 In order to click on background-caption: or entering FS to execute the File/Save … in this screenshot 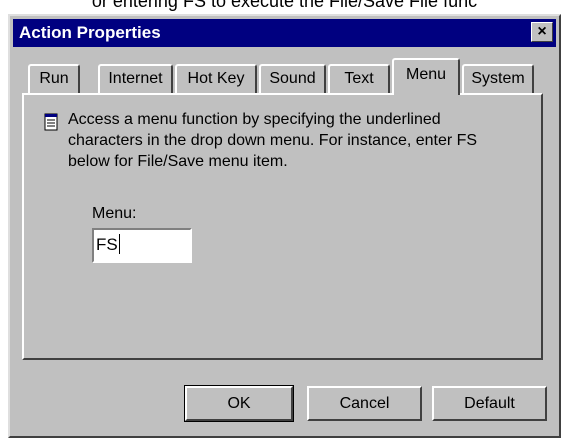, I will do `click(284, 5)`.